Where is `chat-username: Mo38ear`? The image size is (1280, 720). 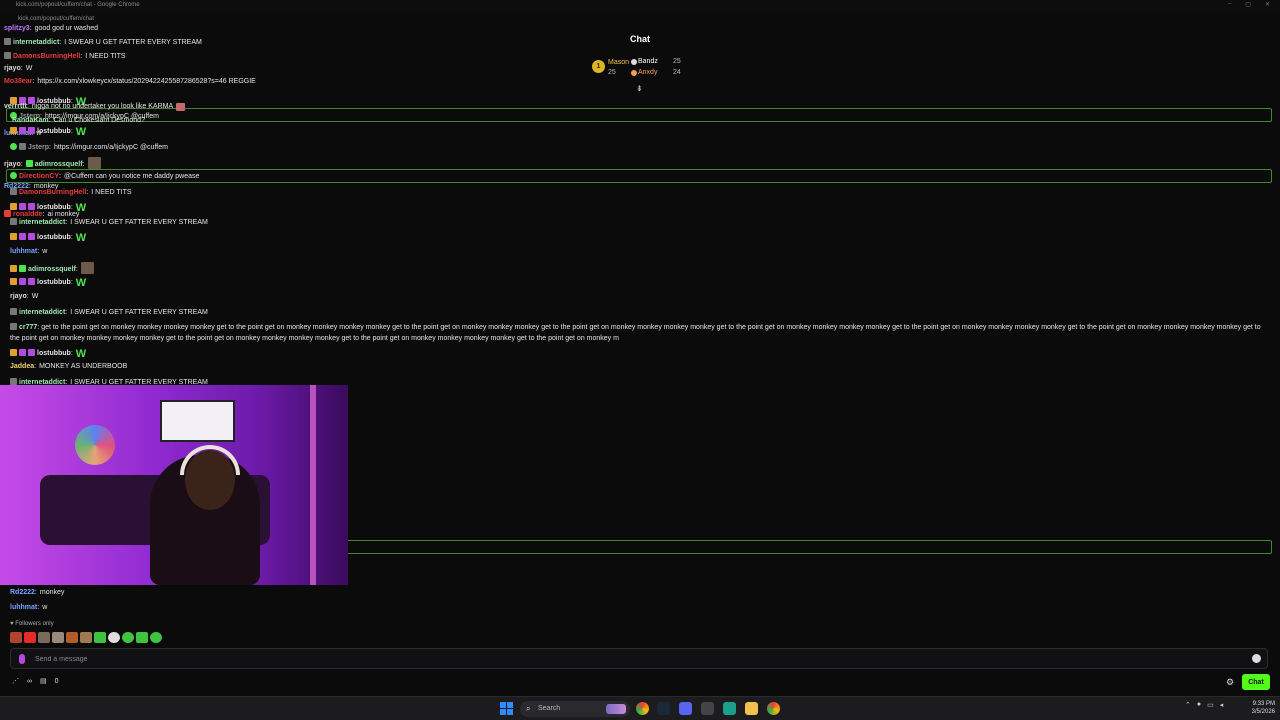 chat-username: Mo38ear is located at coordinates (18, 81).